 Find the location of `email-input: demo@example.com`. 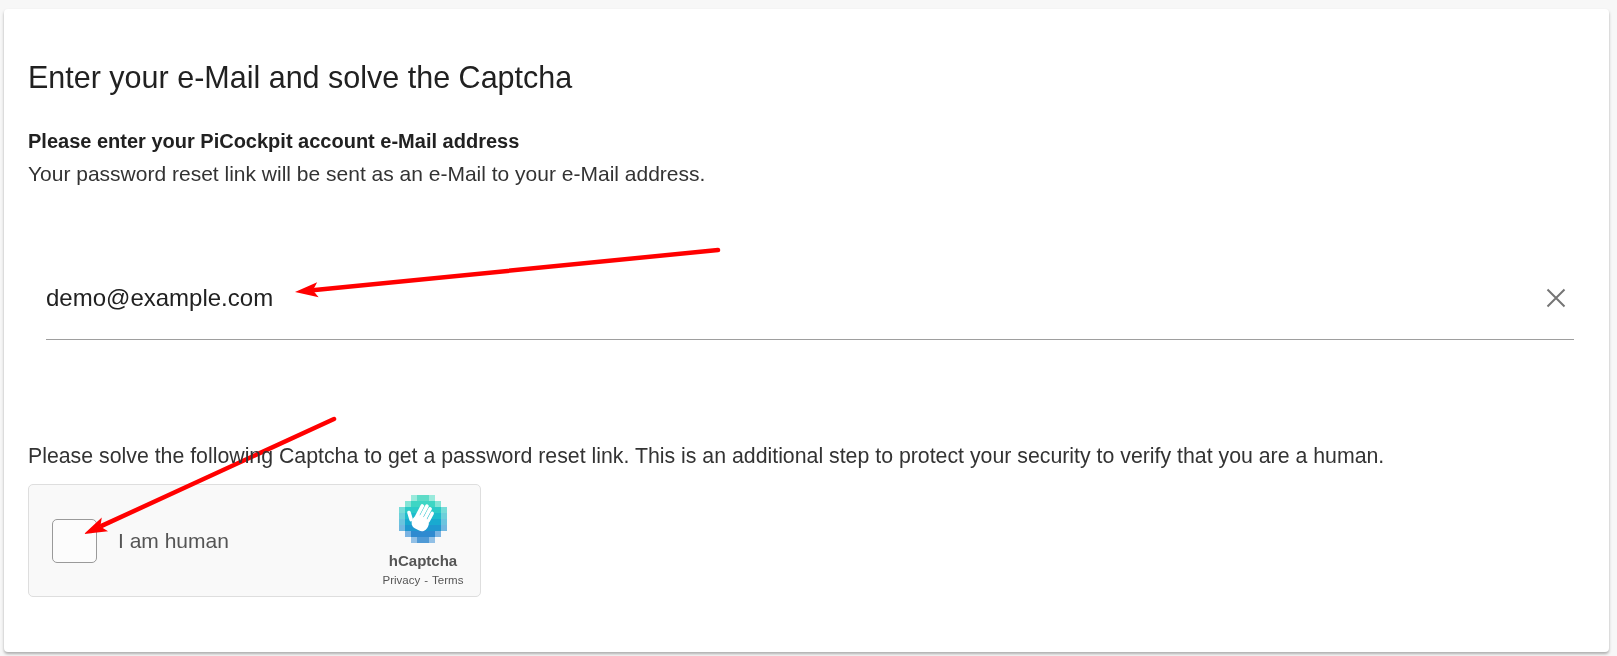

email-input: demo@example.com is located at coordinates (810, 310).